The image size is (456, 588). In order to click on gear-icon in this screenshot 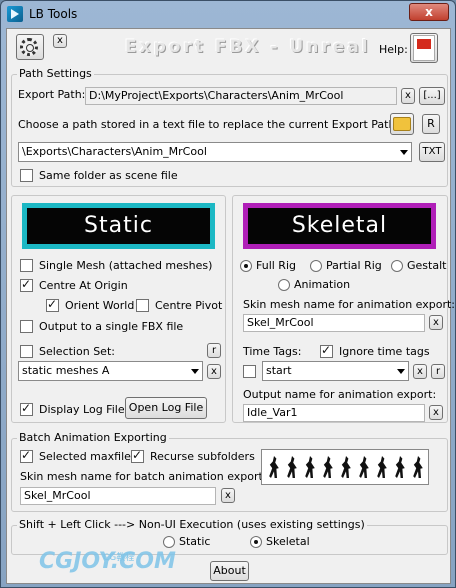, I will do `click(29, 47)`.